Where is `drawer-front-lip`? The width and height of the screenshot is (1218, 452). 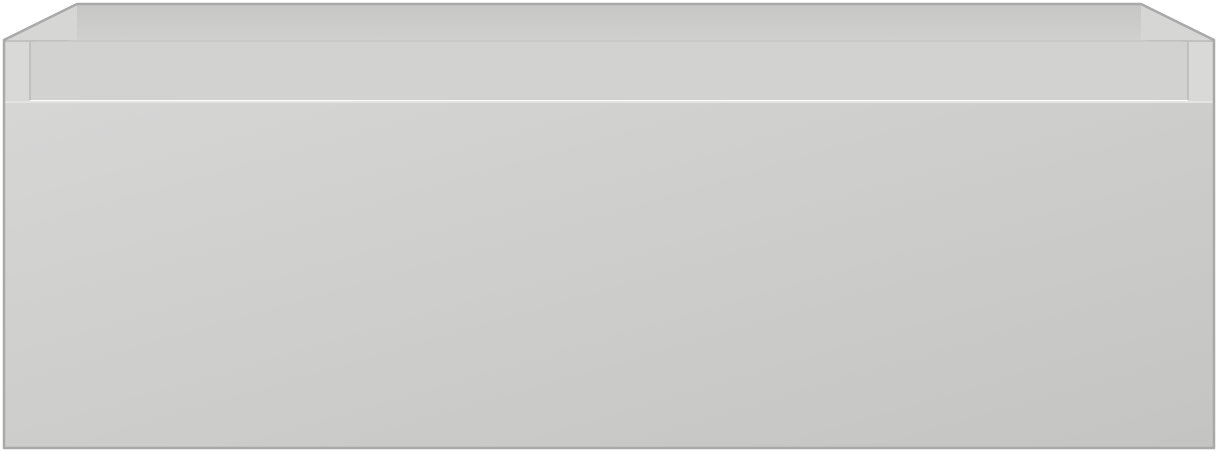
drawer-front-lip is located at coordinates (609, 71).